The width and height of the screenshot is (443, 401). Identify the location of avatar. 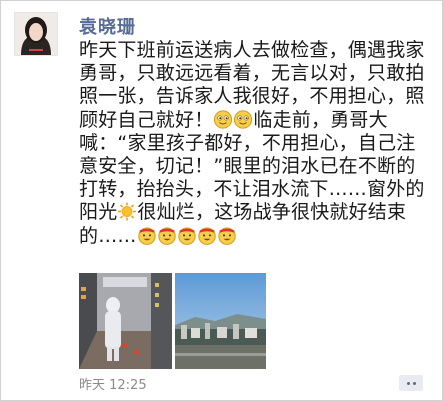
(36, 34).